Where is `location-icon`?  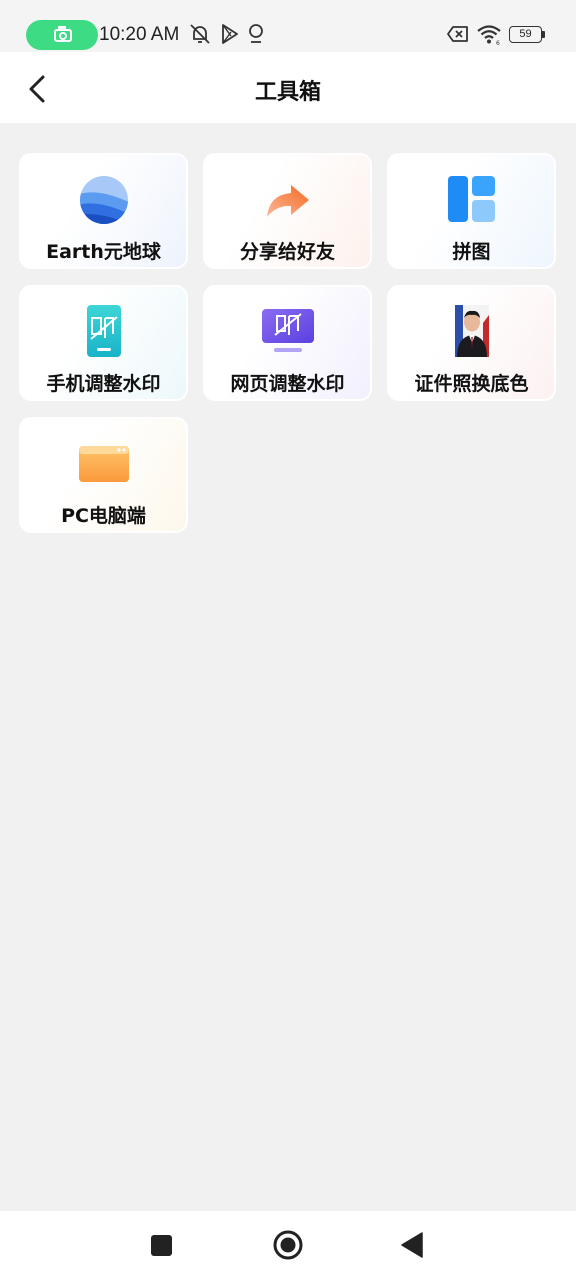 location-icon is located at coordinates (256, 33).